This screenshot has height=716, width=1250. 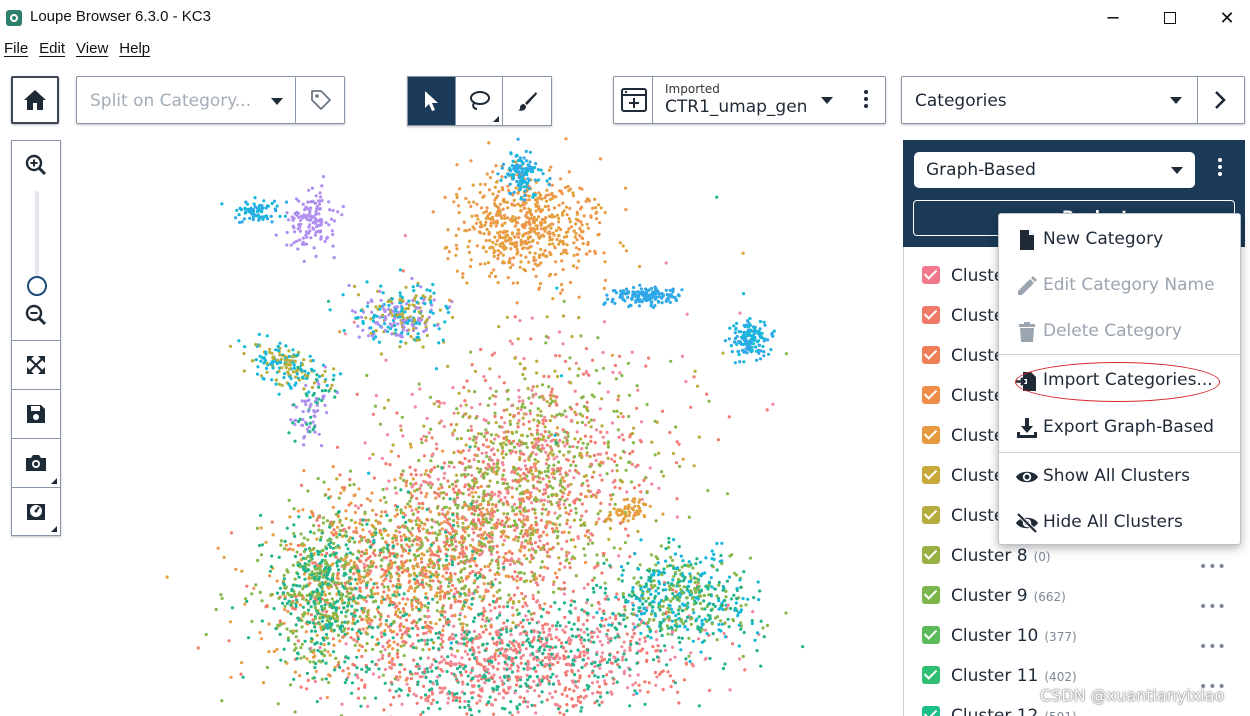 I want to click on zoom-slider-track, so click(x=37, y=236).